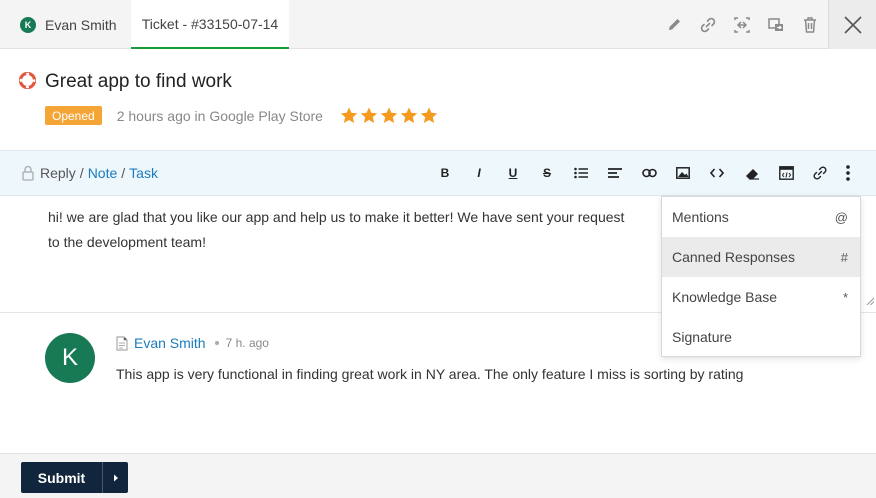 This screenshot has width=876, height=498. I want to click on trash-icon, so click(810, 24).